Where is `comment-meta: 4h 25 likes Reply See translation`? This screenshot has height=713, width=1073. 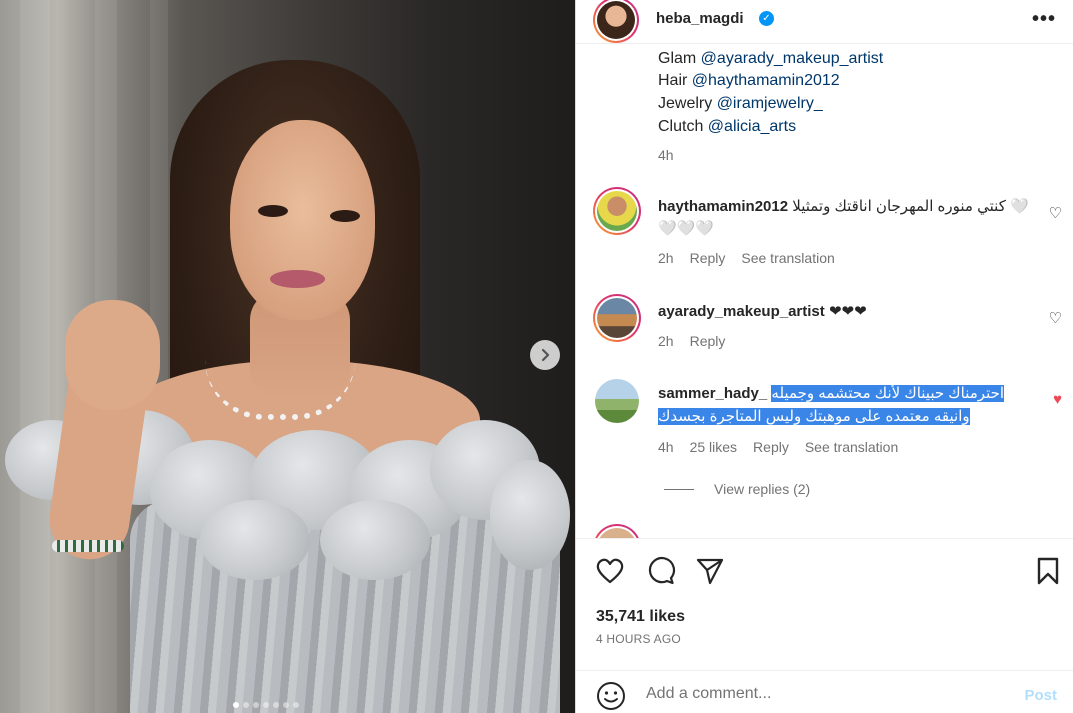
comment-meta: 4h 25 likes Reply See translation is located at coordinates (786, 447).